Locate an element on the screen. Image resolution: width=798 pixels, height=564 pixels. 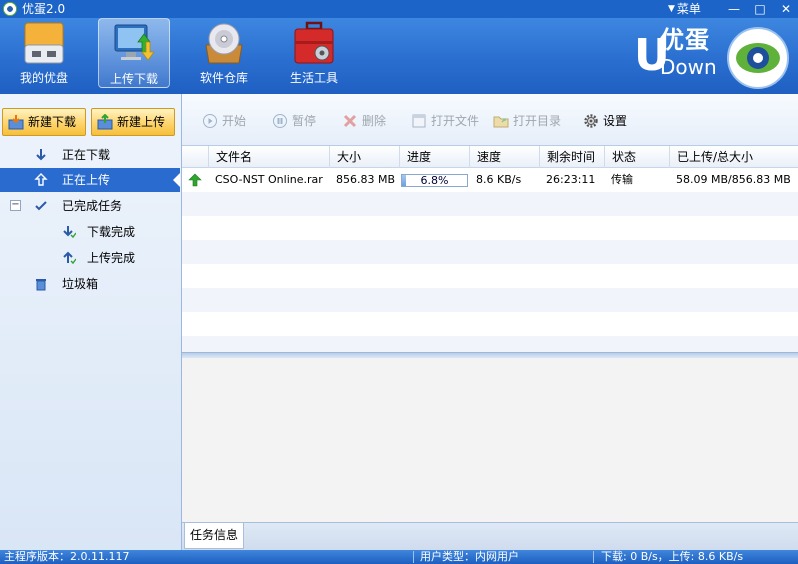
column-header-transferred: 已上传/总大小 is located at coordinates (733, 157).